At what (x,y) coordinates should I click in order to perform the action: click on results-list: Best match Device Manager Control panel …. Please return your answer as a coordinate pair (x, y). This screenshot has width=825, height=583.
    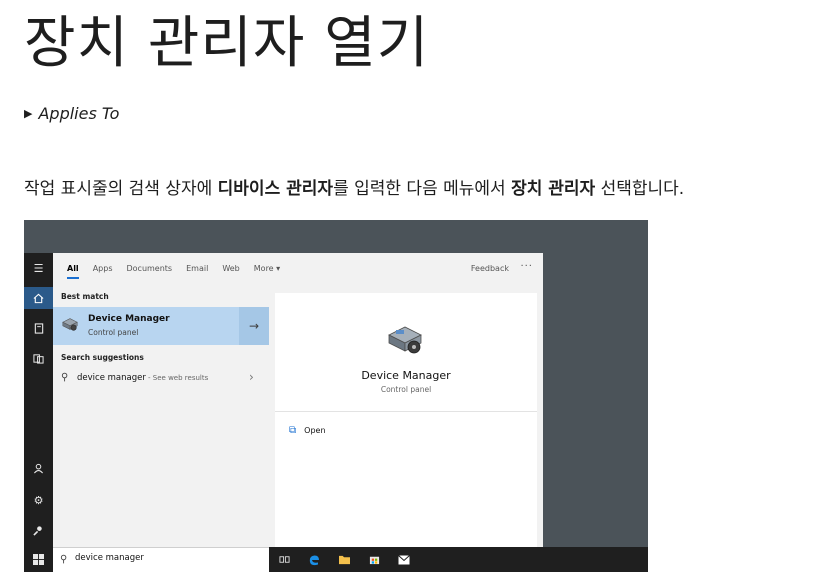
    Looking at the image, I should click on (161, 415).